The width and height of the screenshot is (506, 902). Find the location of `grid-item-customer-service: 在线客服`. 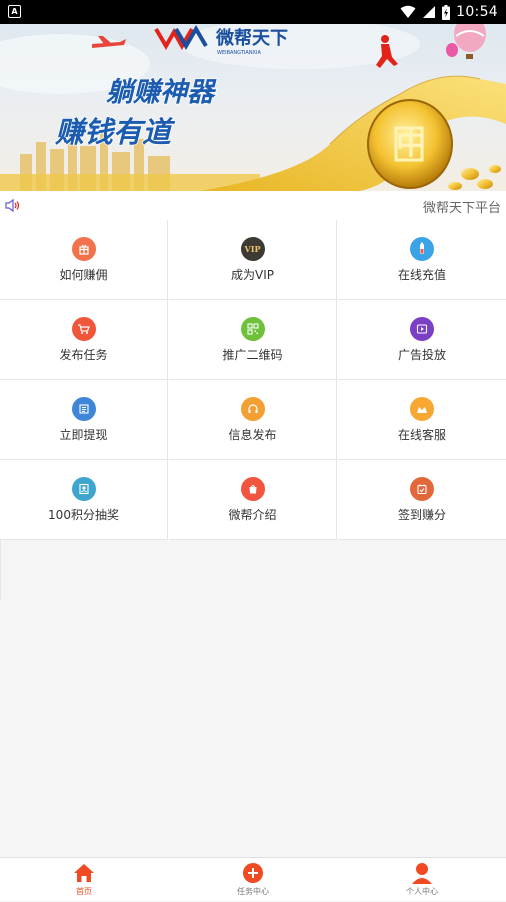

grid-item-customer-service: 在线客服 is located at coordinates (422, 420).